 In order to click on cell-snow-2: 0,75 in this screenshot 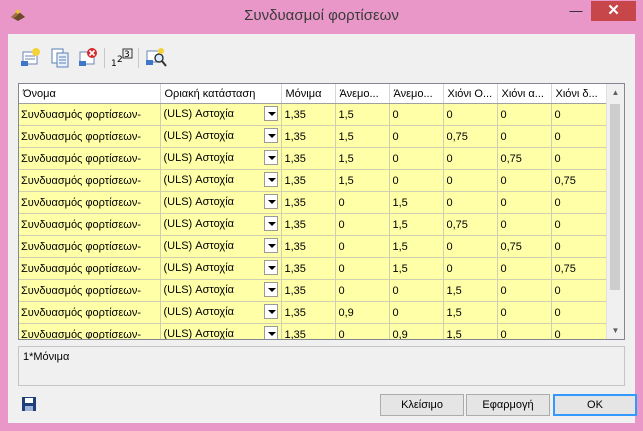, I will do `click(524, 246)`.